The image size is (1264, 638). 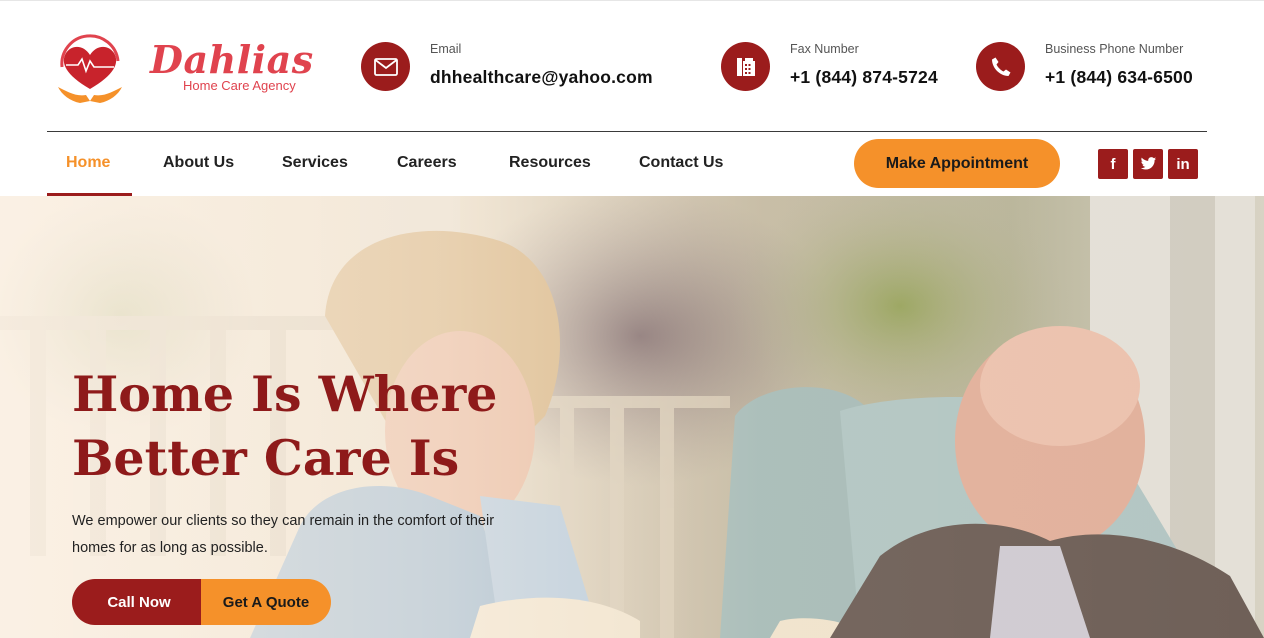 I want to click on make-appointment-button: Make Appointment, so click(x=957, y=163).